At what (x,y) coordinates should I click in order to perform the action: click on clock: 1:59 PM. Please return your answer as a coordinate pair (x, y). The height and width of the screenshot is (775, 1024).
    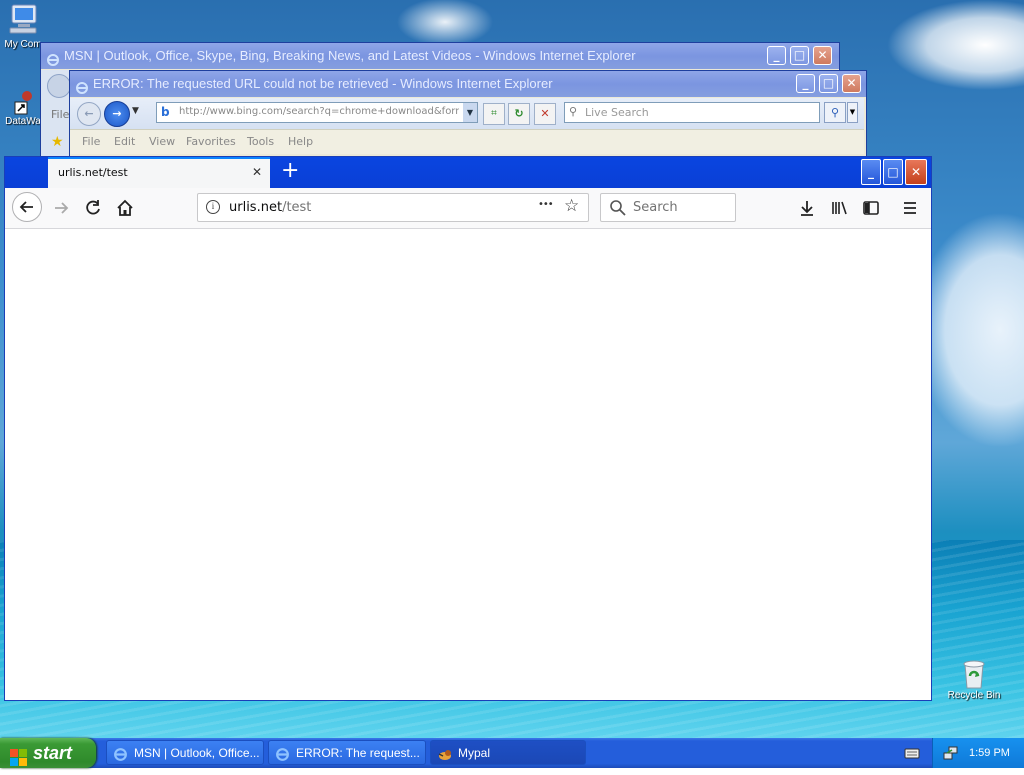
    Looking at the image, I should click on (989, 753).